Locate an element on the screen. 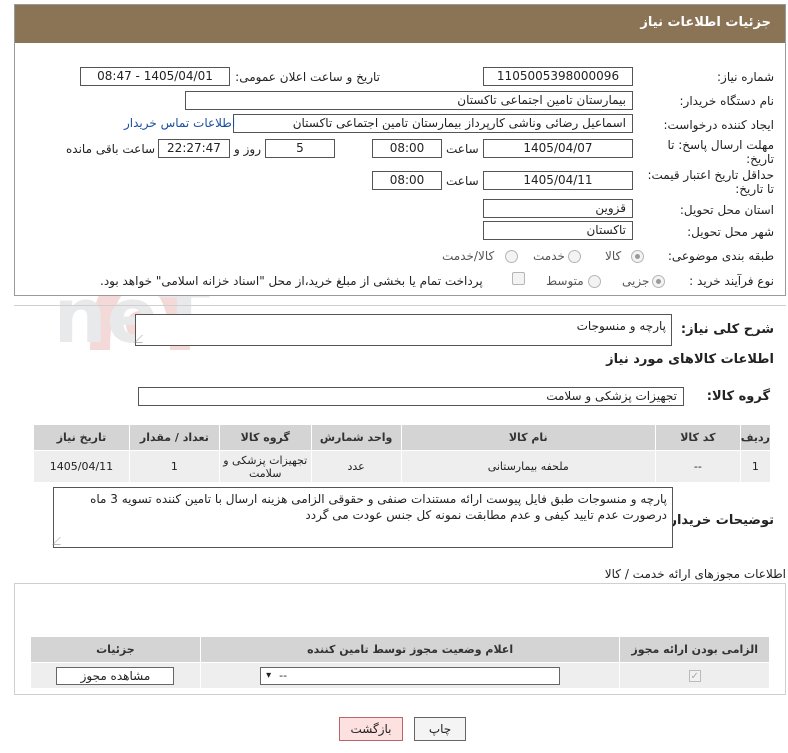  cell-code: -- is located at coordinates (697, 466).